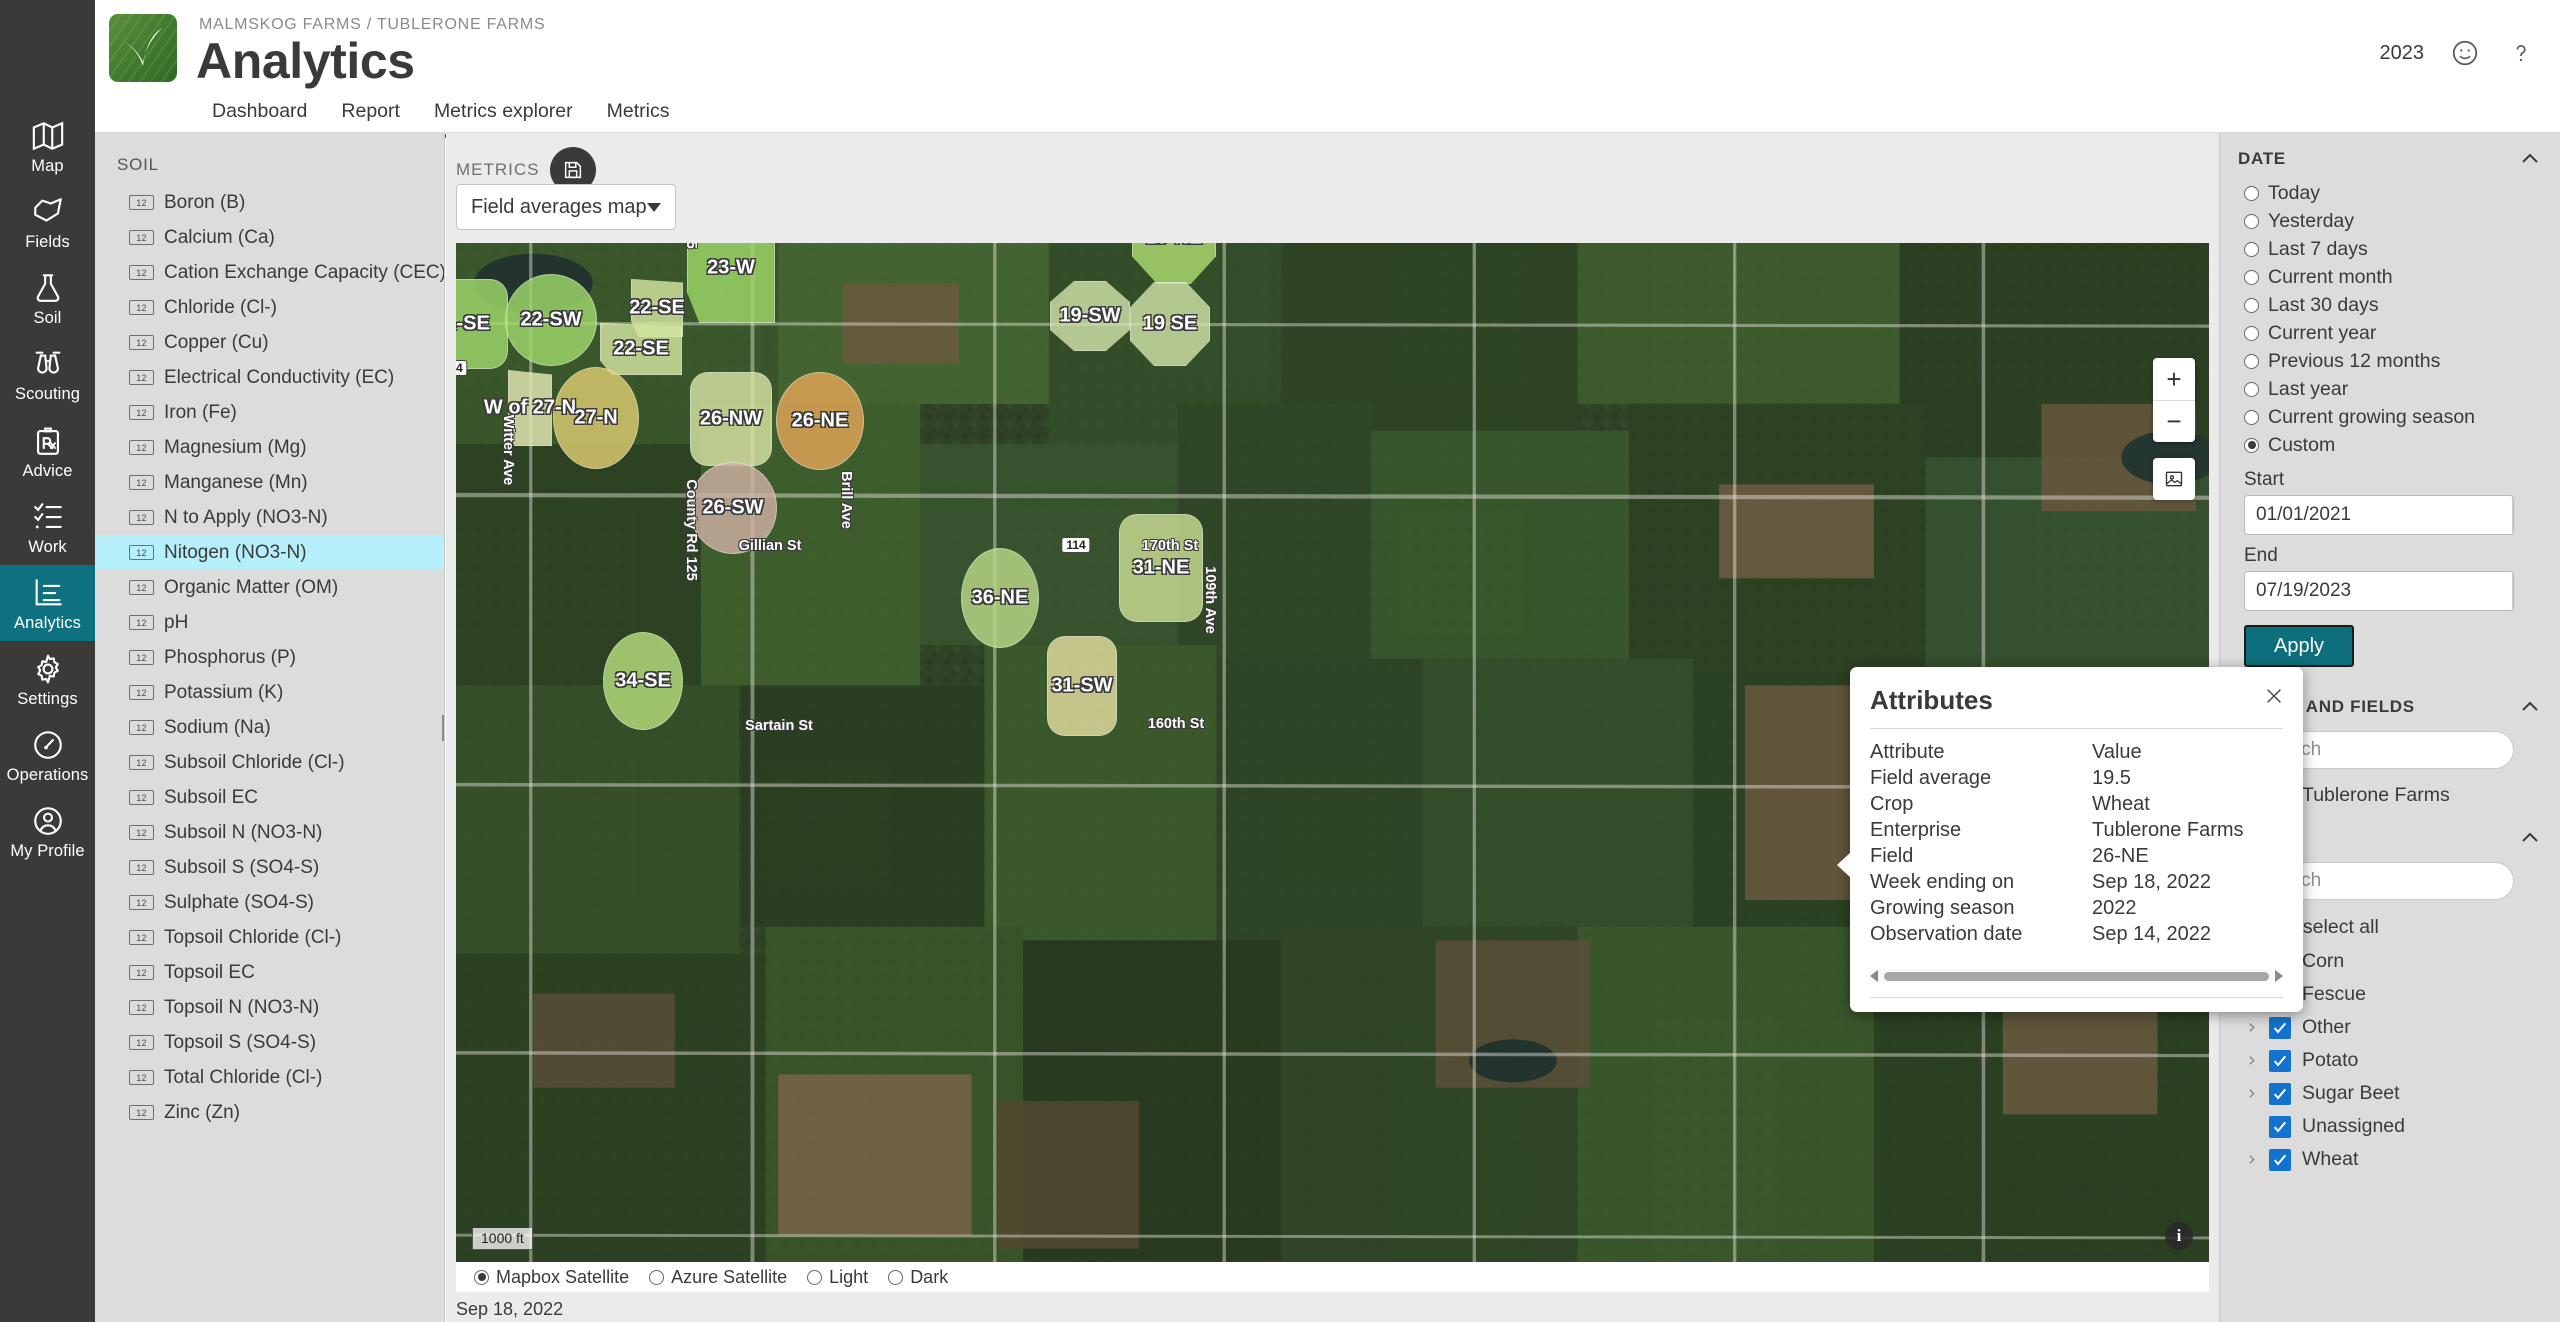 This screenshot has height=1322, width=2560. What do you see at coordinates (269, 727) in the screenshot?
I see `metric-item: 12 Sodium (Na)` at bounding box center [269, 727].